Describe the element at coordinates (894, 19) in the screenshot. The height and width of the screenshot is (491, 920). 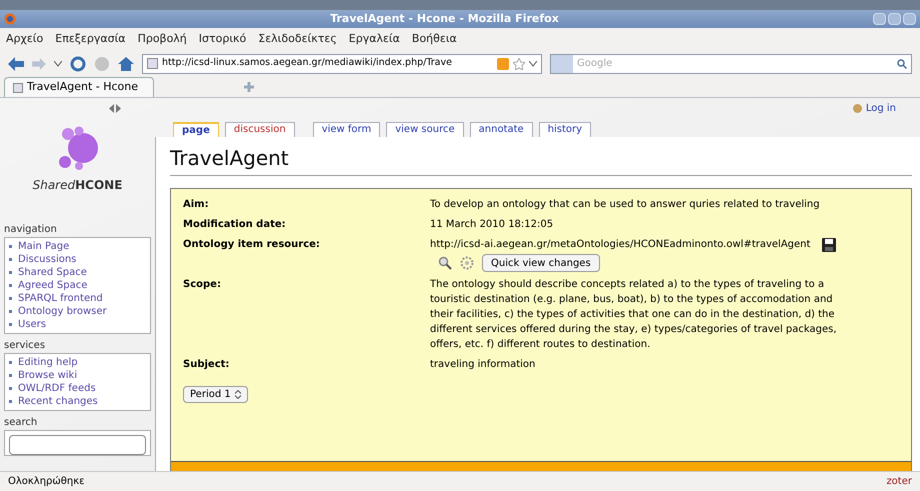
I see `maximize-button` at that location.